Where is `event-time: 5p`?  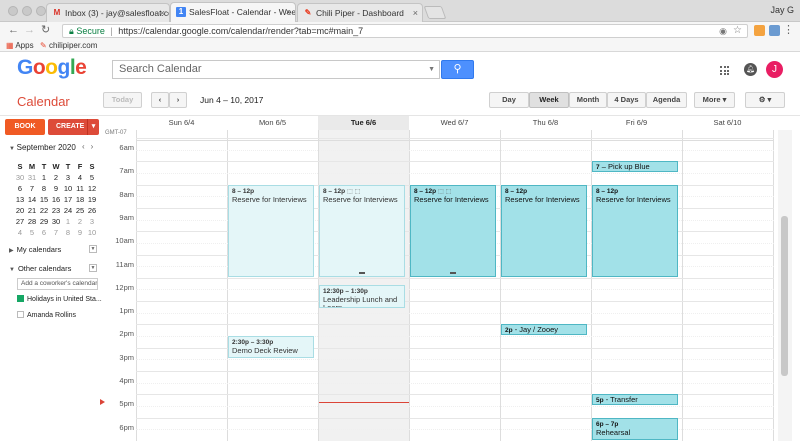 event-time: 5p is located at coordinates (600, 401).